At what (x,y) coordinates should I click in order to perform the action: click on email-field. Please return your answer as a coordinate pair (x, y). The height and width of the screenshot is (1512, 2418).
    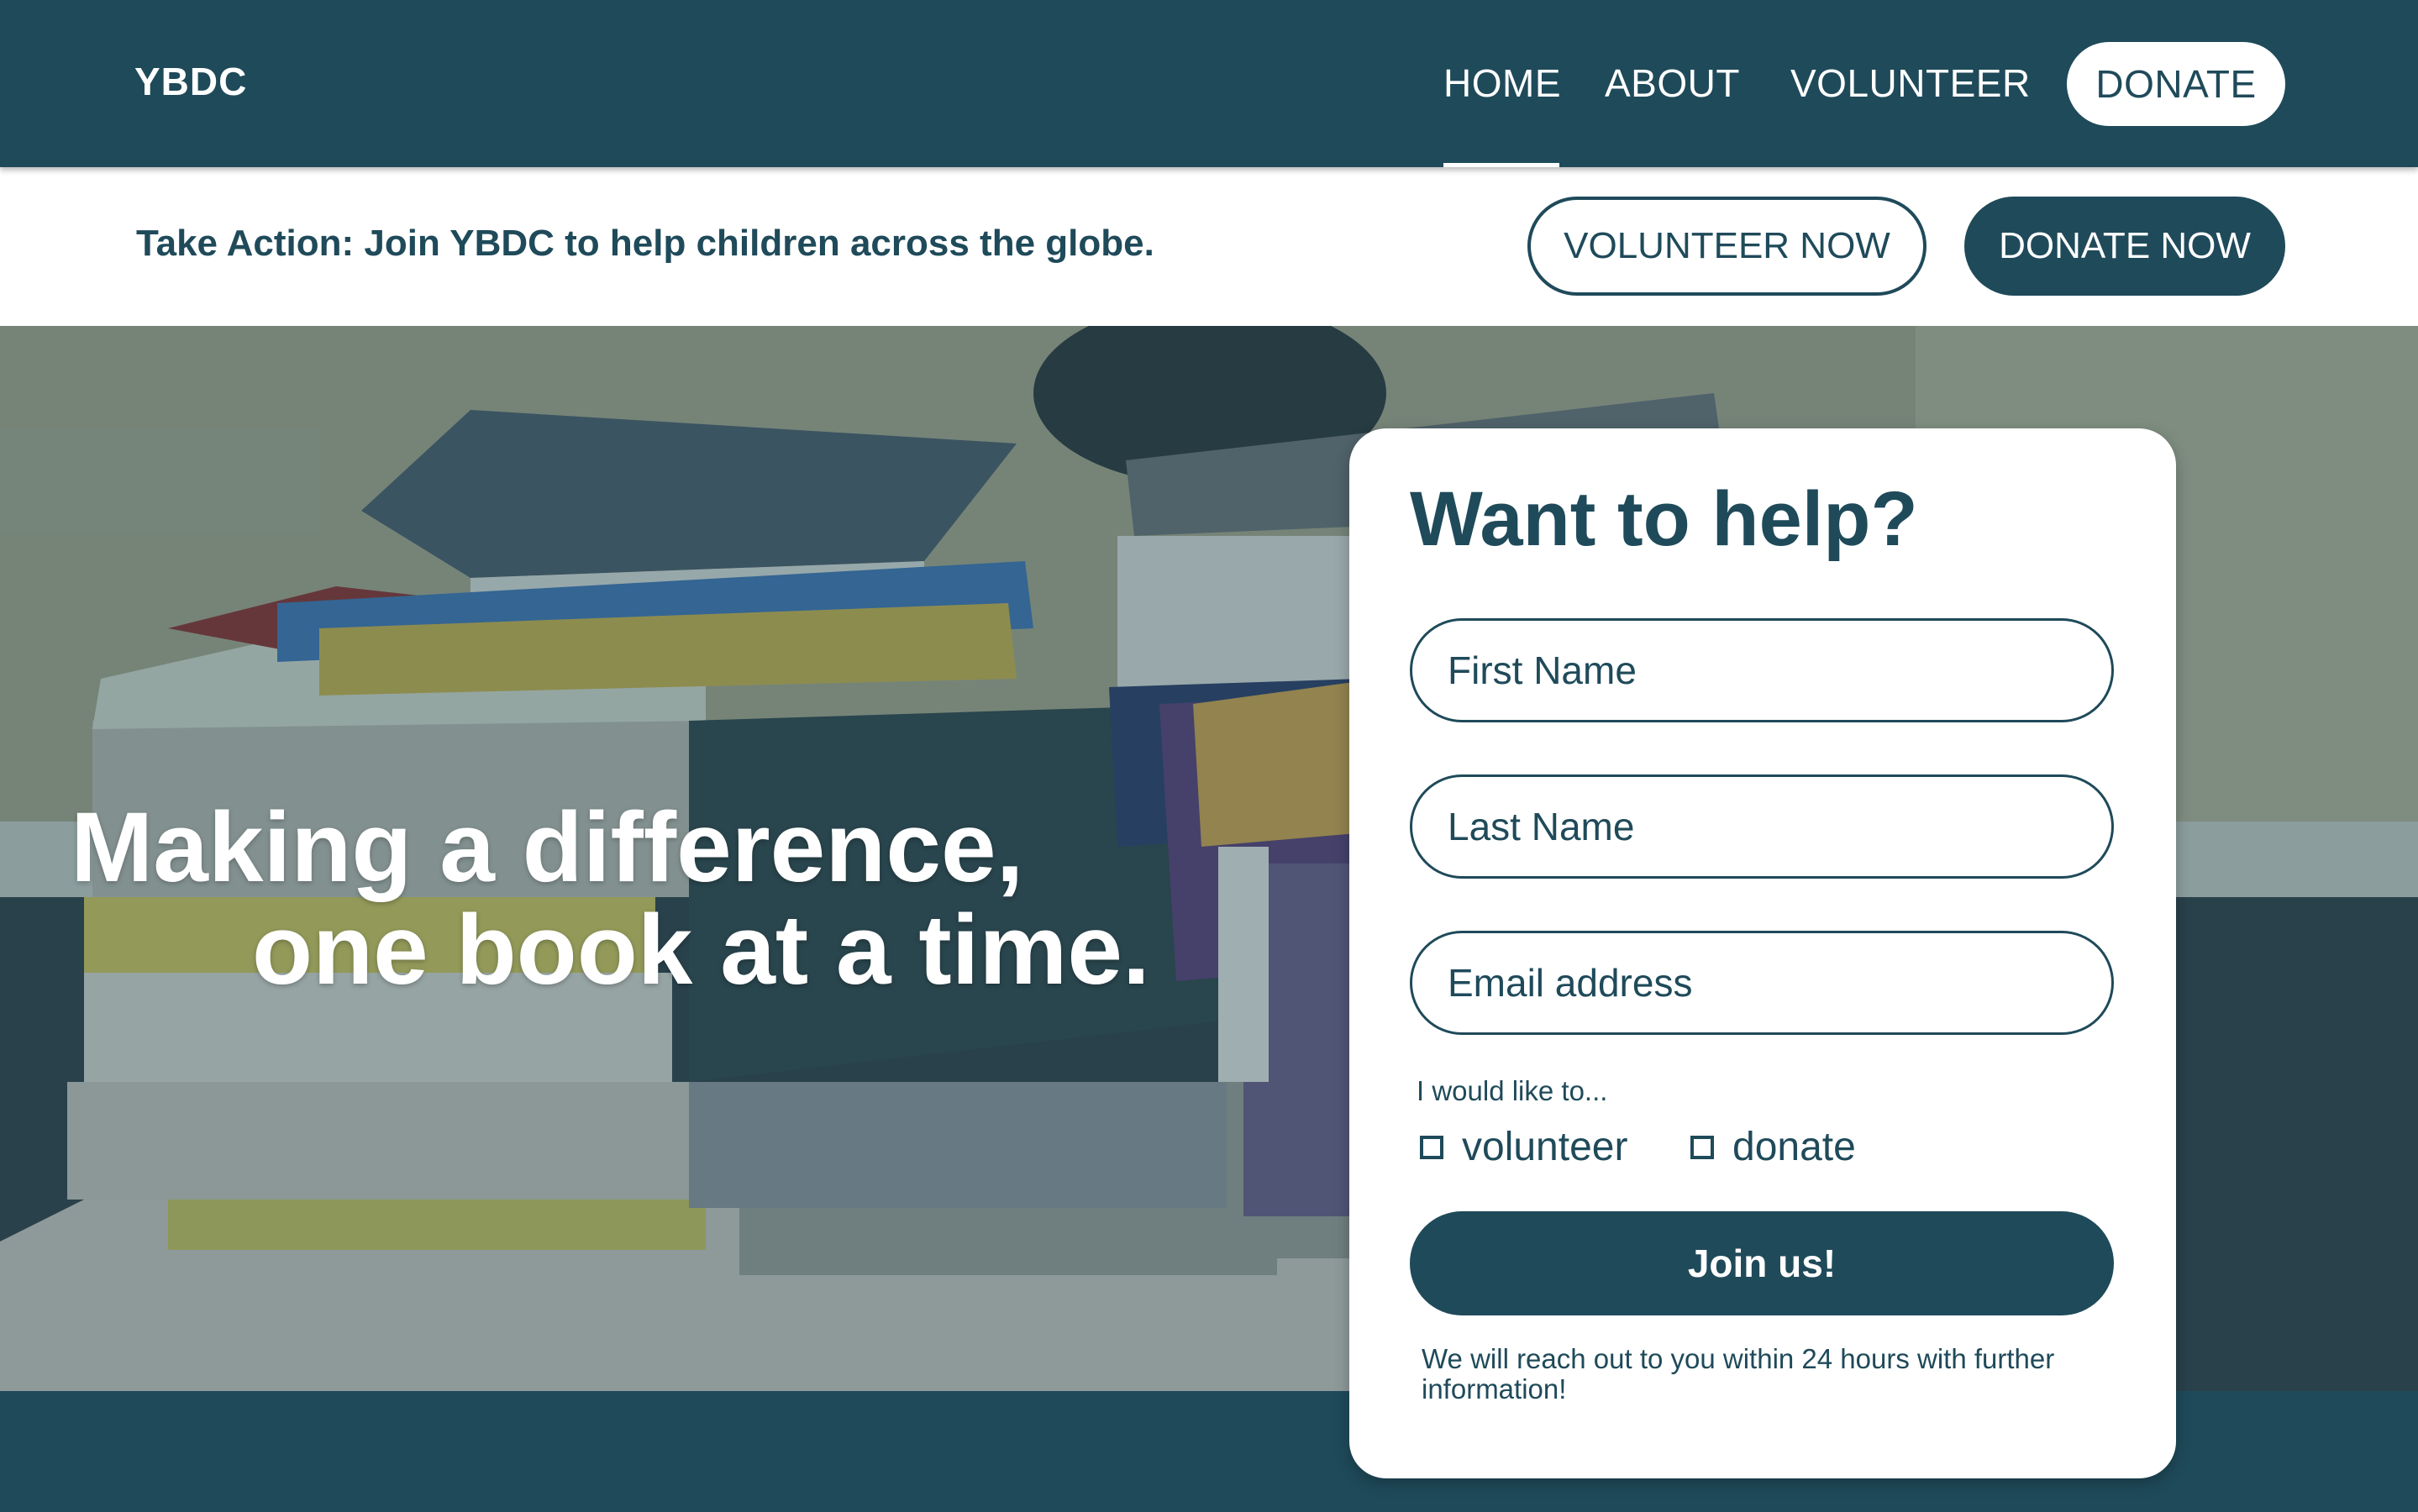
    Looking at the image, I should click on (1762, 983).